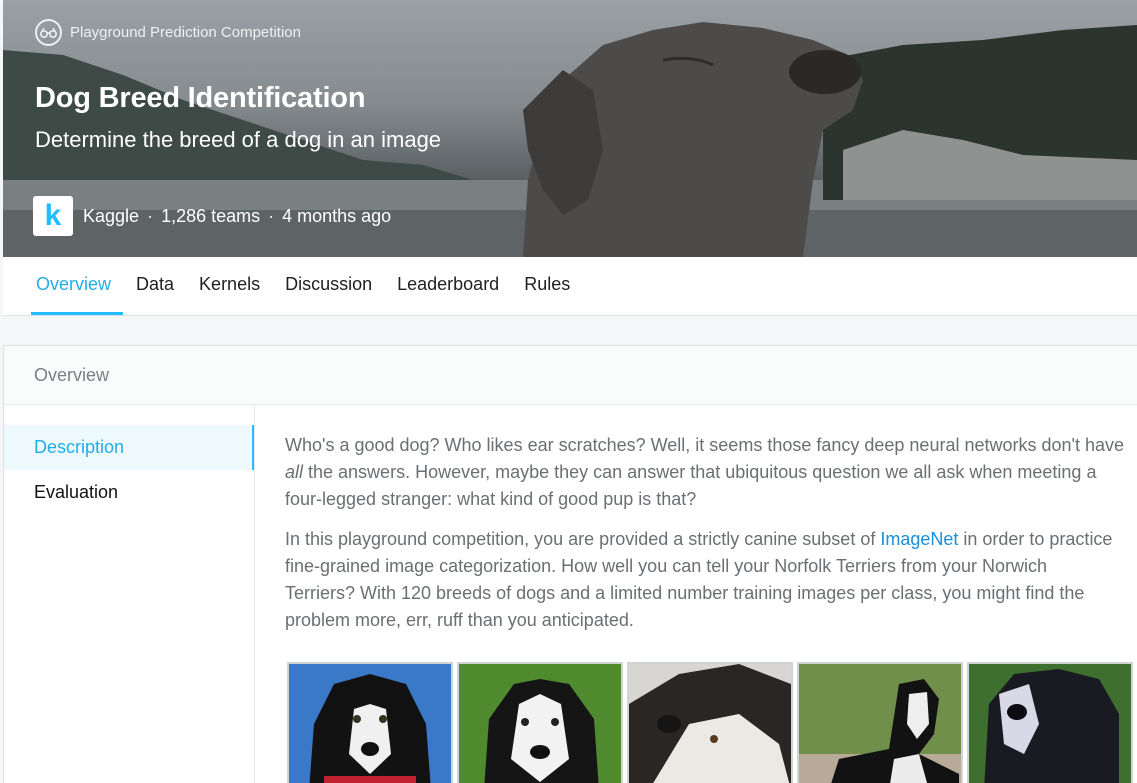 Image resolution: width=1137 pixels, height=783 pixels. Describe the element at coordinates (129, 594) in the screenshot. I see `overview-sidenav: Description Evaluation` at that location.